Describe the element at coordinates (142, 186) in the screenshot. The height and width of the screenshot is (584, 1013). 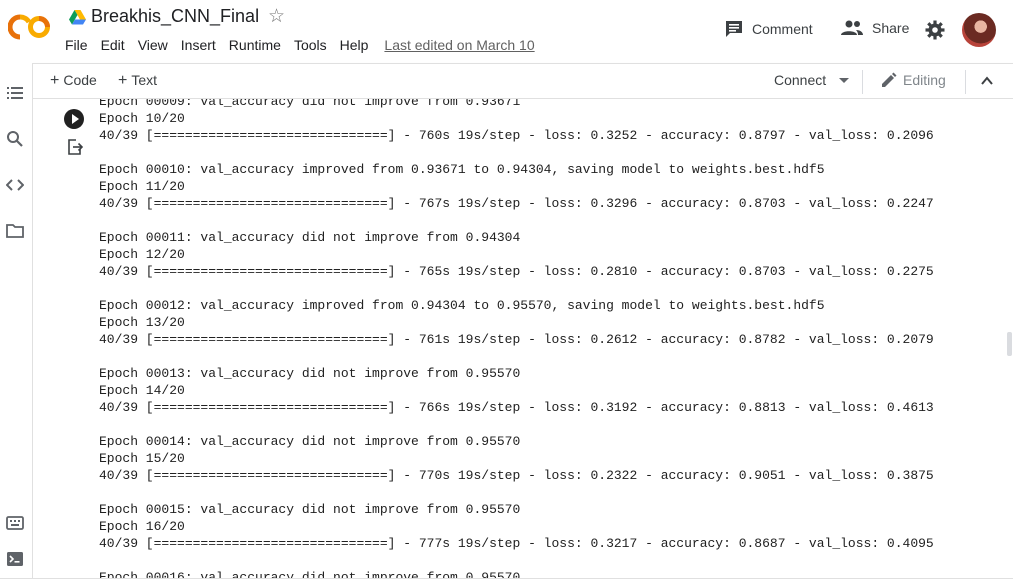
I see `output-line: Epoch 11/20` at that location.